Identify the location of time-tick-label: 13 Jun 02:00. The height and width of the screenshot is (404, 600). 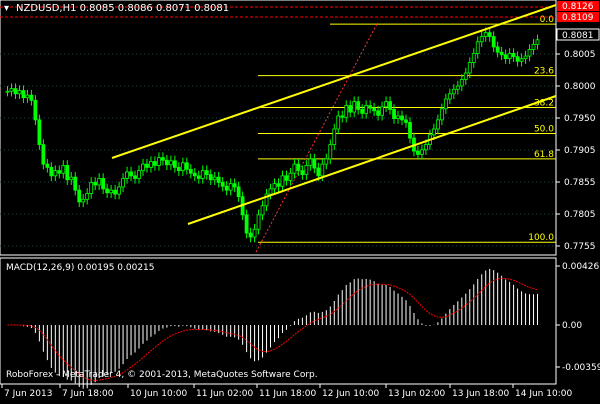
(416, 394).